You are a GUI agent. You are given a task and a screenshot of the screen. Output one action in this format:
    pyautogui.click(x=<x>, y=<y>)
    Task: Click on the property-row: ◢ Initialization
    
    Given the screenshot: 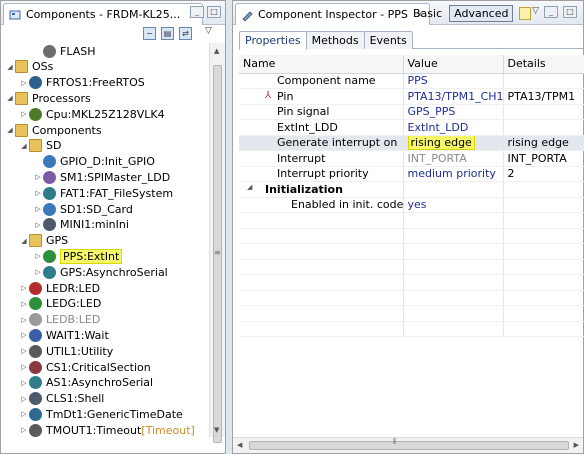 What is the action you would take?
    pyautogui.click(x=411, y=189)
    